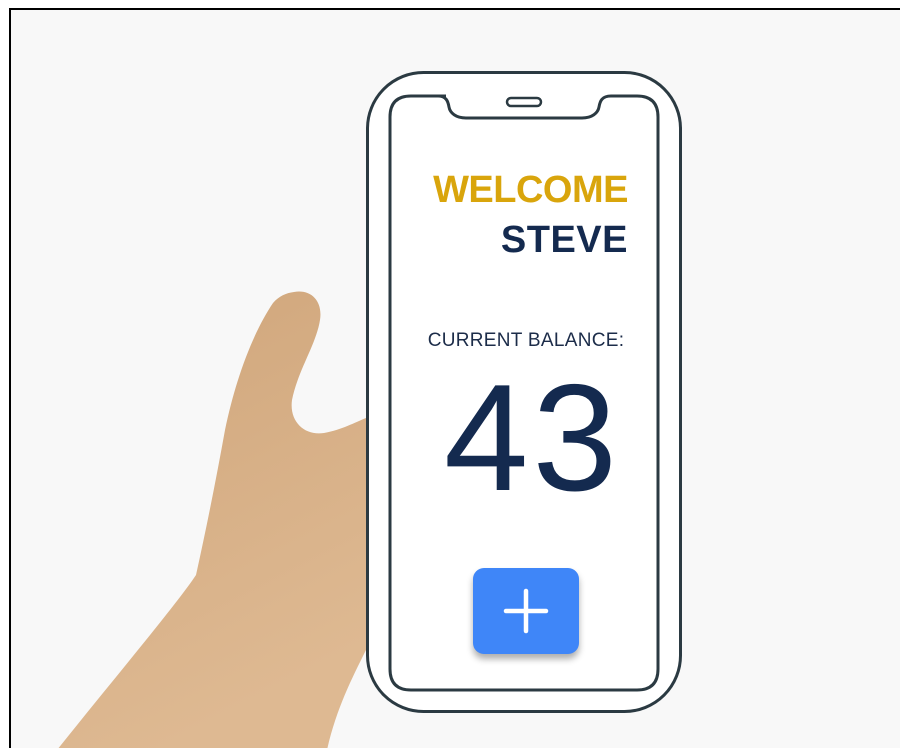 The width and height of the screenshot is (900, 748). Describe the element at coordinates (532, 438) in the screenshot. I see `balance-value: 43` at that location.